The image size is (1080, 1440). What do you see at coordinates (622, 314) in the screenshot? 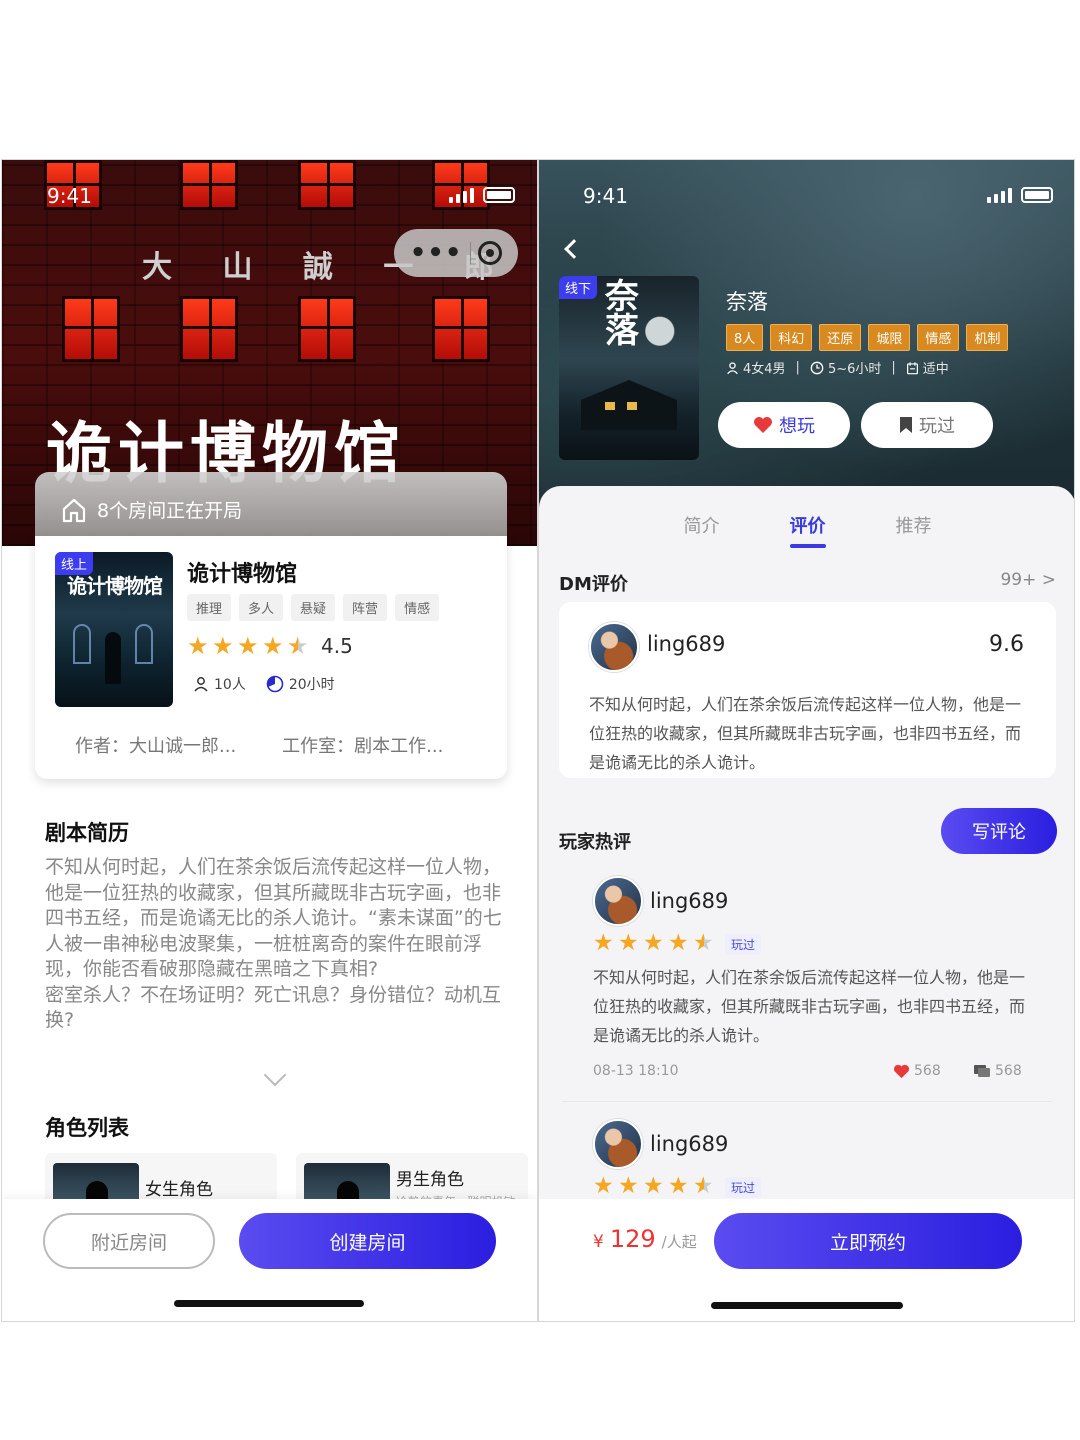
I see `cover-title: 奈落` at bounding box center [622, 314].